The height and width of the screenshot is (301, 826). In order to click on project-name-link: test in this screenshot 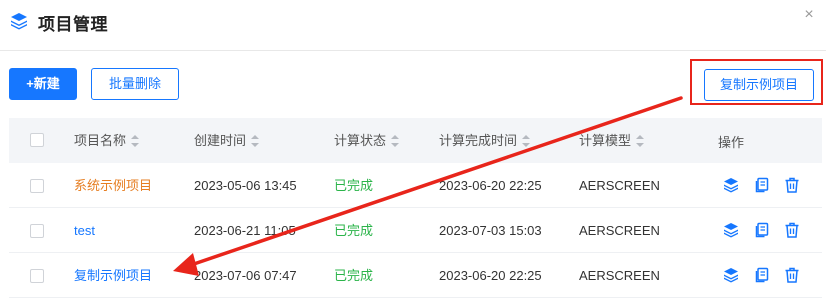, I will do `click(84, 230)`.